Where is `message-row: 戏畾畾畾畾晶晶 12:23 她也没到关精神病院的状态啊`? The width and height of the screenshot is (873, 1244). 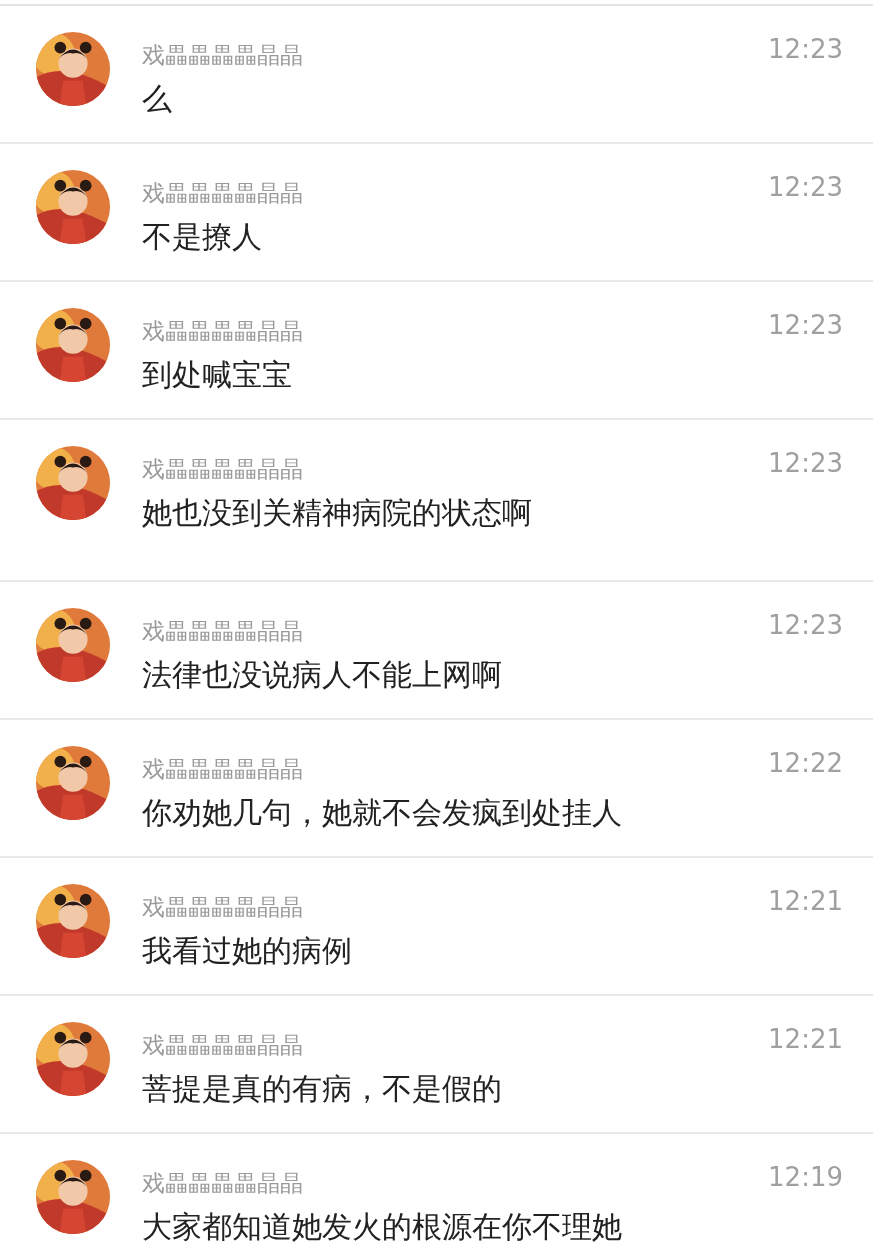 message-row: 戏畾畾畾畾晶晶 12:23 她也没到关精神病院的状态啊 is located at coordinates (436, 501).